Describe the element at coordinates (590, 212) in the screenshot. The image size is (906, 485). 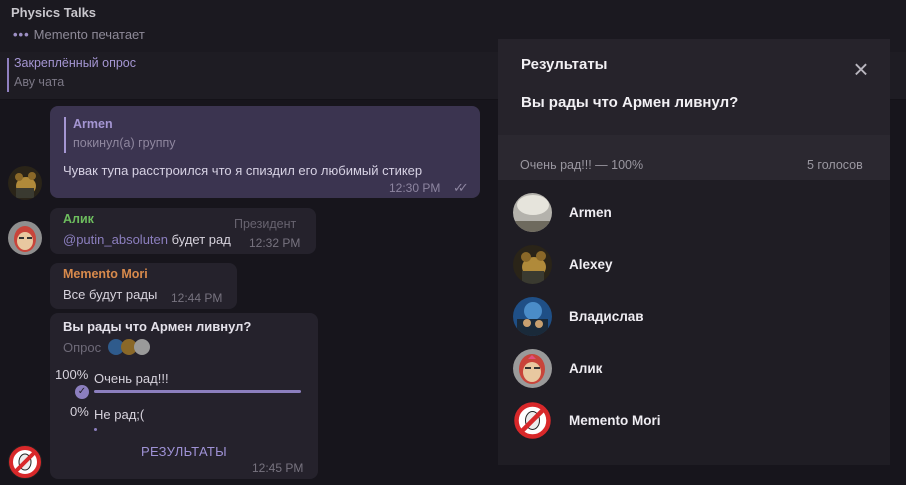
I see `voter-name: Armen` at that location.